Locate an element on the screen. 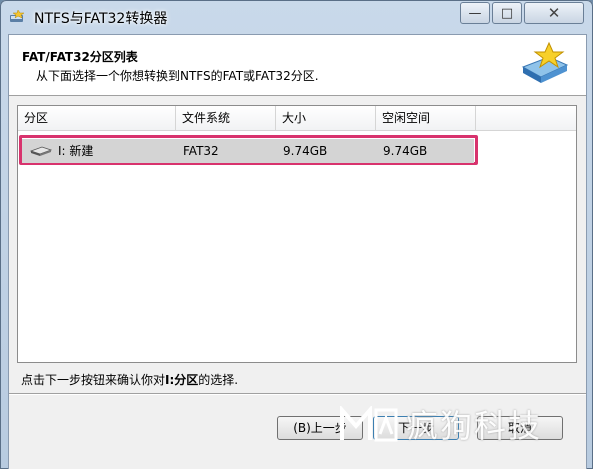 This screenshot has height=469, width=593. list-header: 分区 文件系统 大小 空闲空间 is located at coordinates (297, 118).